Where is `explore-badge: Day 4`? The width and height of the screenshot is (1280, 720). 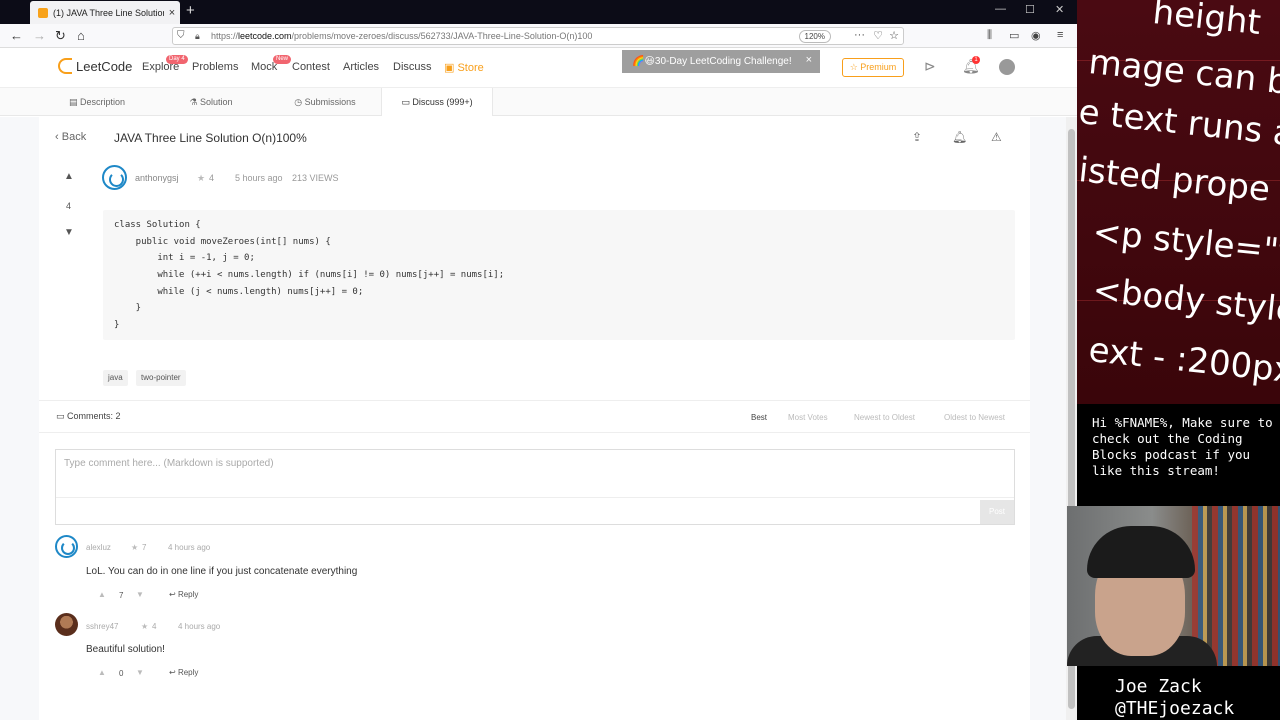
explore-badge: Day 4 is located at coordinates (177, 59).